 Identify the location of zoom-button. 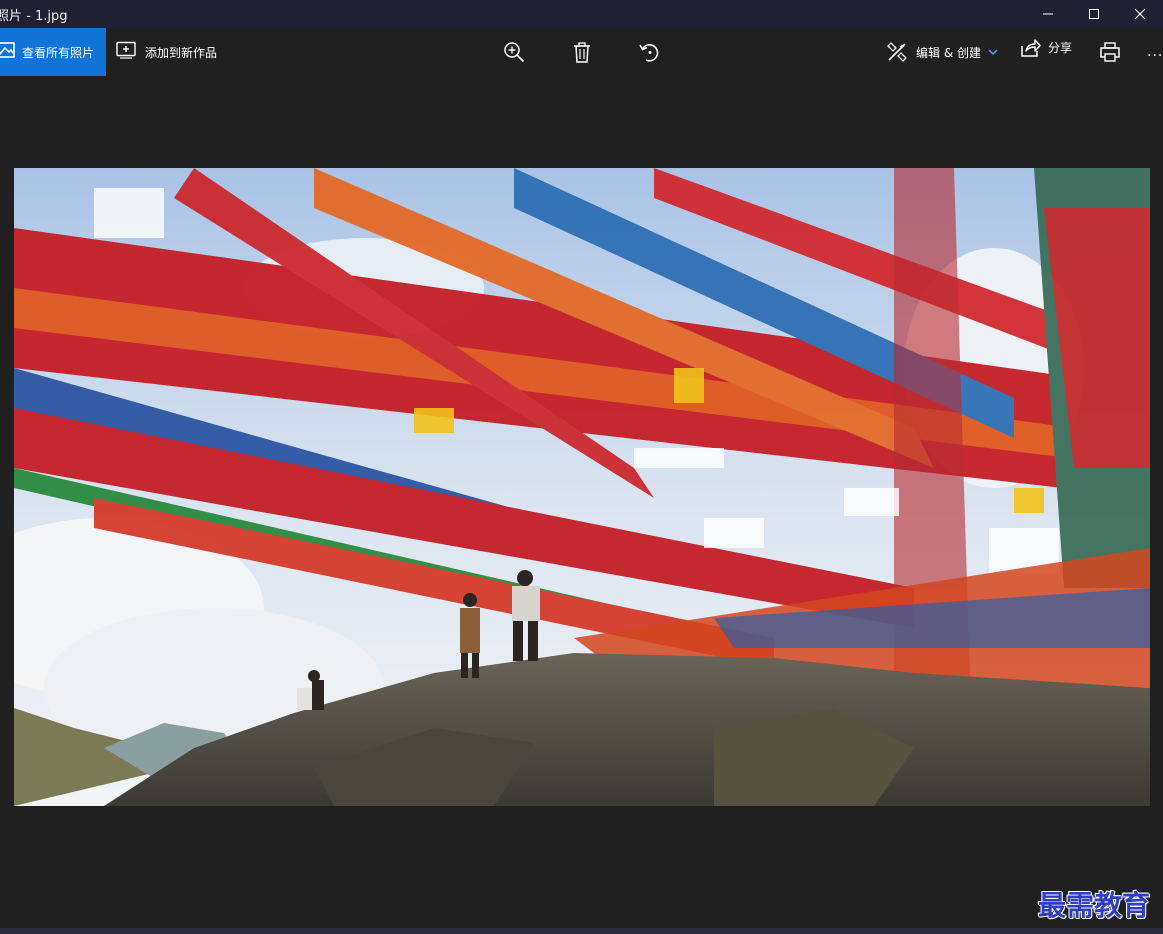
(514, 52).